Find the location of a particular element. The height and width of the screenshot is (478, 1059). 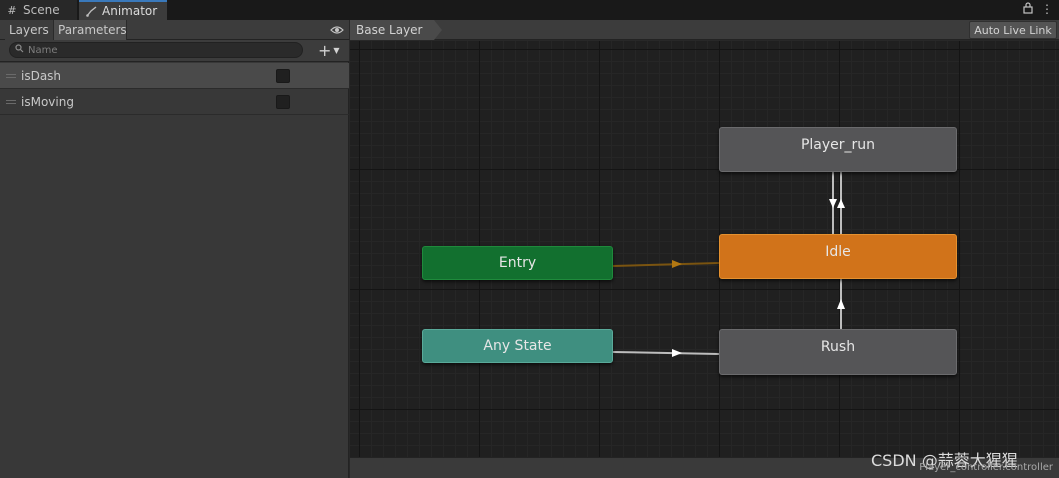

eye-icon is located at coordinates (337, 30).